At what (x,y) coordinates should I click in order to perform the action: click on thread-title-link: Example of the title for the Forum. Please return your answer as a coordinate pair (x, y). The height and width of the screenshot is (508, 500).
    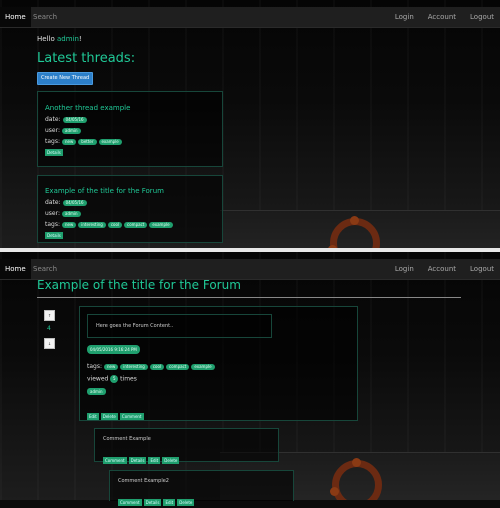
    Looking at the image, I should click on (104, 191).